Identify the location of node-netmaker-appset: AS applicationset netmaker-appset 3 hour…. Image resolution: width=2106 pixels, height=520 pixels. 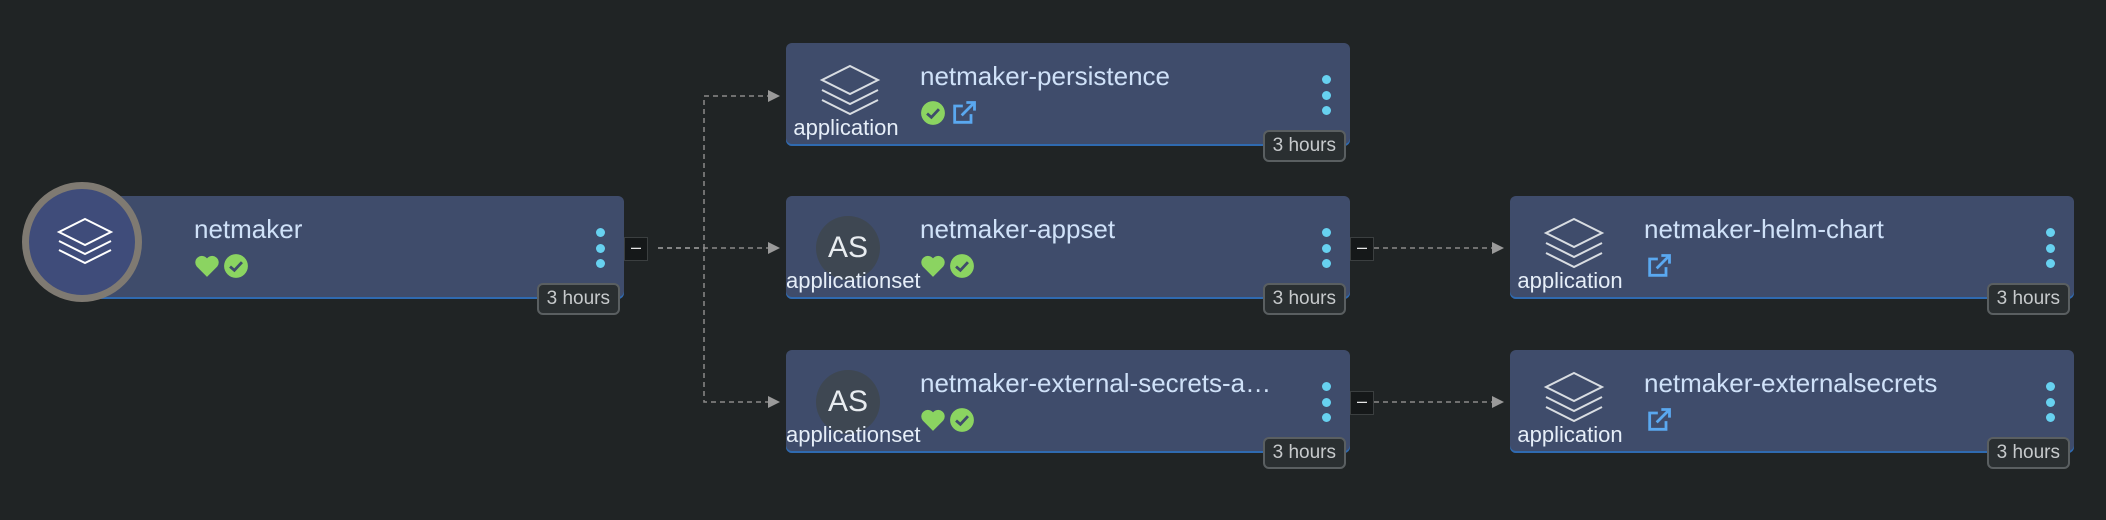
(1068, 255).